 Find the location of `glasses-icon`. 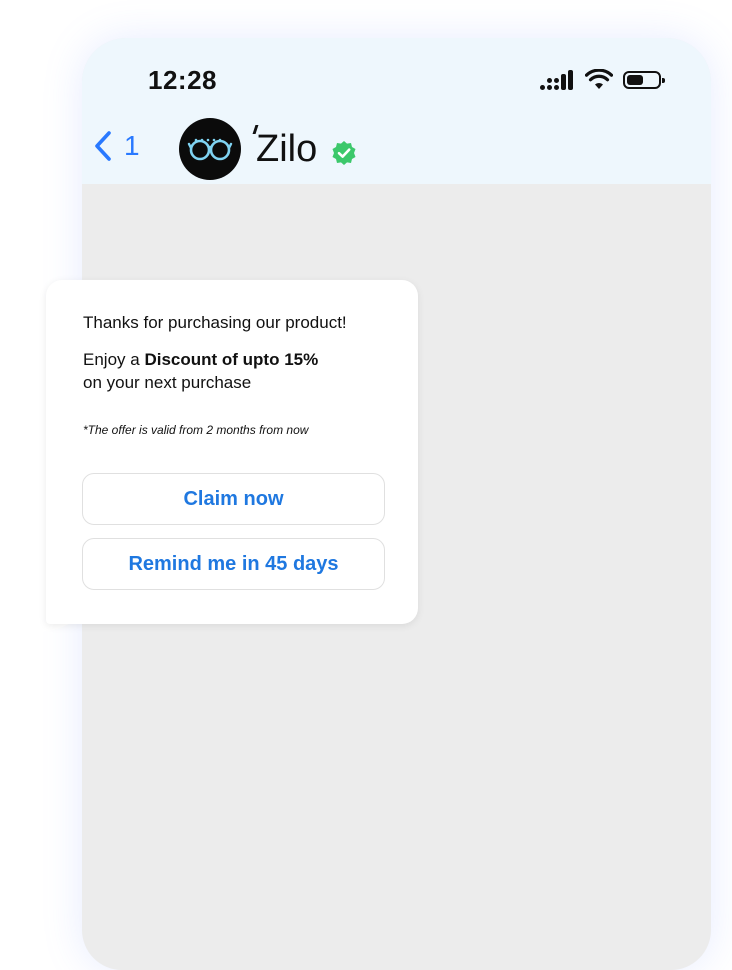

glasses-icon is located at coordinates (210, 149).